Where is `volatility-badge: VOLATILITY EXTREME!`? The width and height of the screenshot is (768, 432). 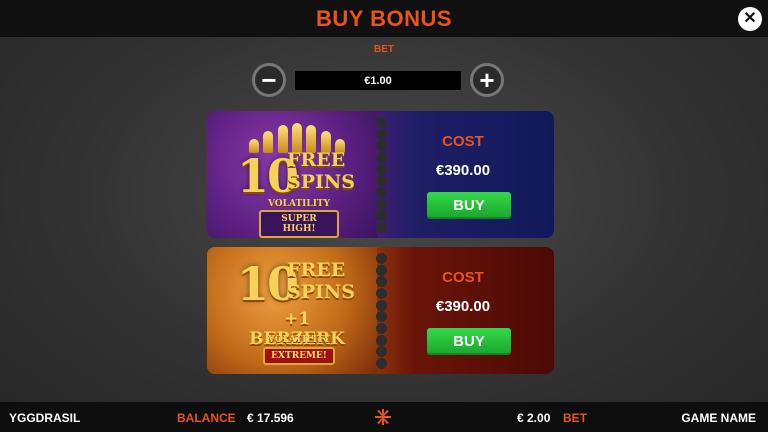
volatility-badge: VOLATILITY EXTREME! is located at coordinates (299, 350).